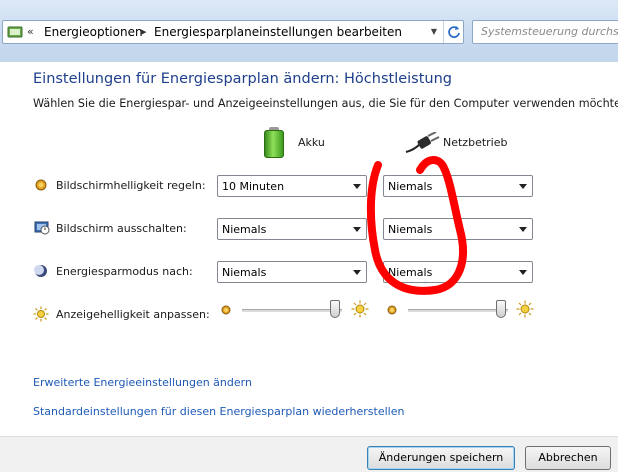 This screenshot has height=472, width=618. Describe the element at coordinates (30, 31) in the screenshot. I see `nav-back-marker: «` at that location.